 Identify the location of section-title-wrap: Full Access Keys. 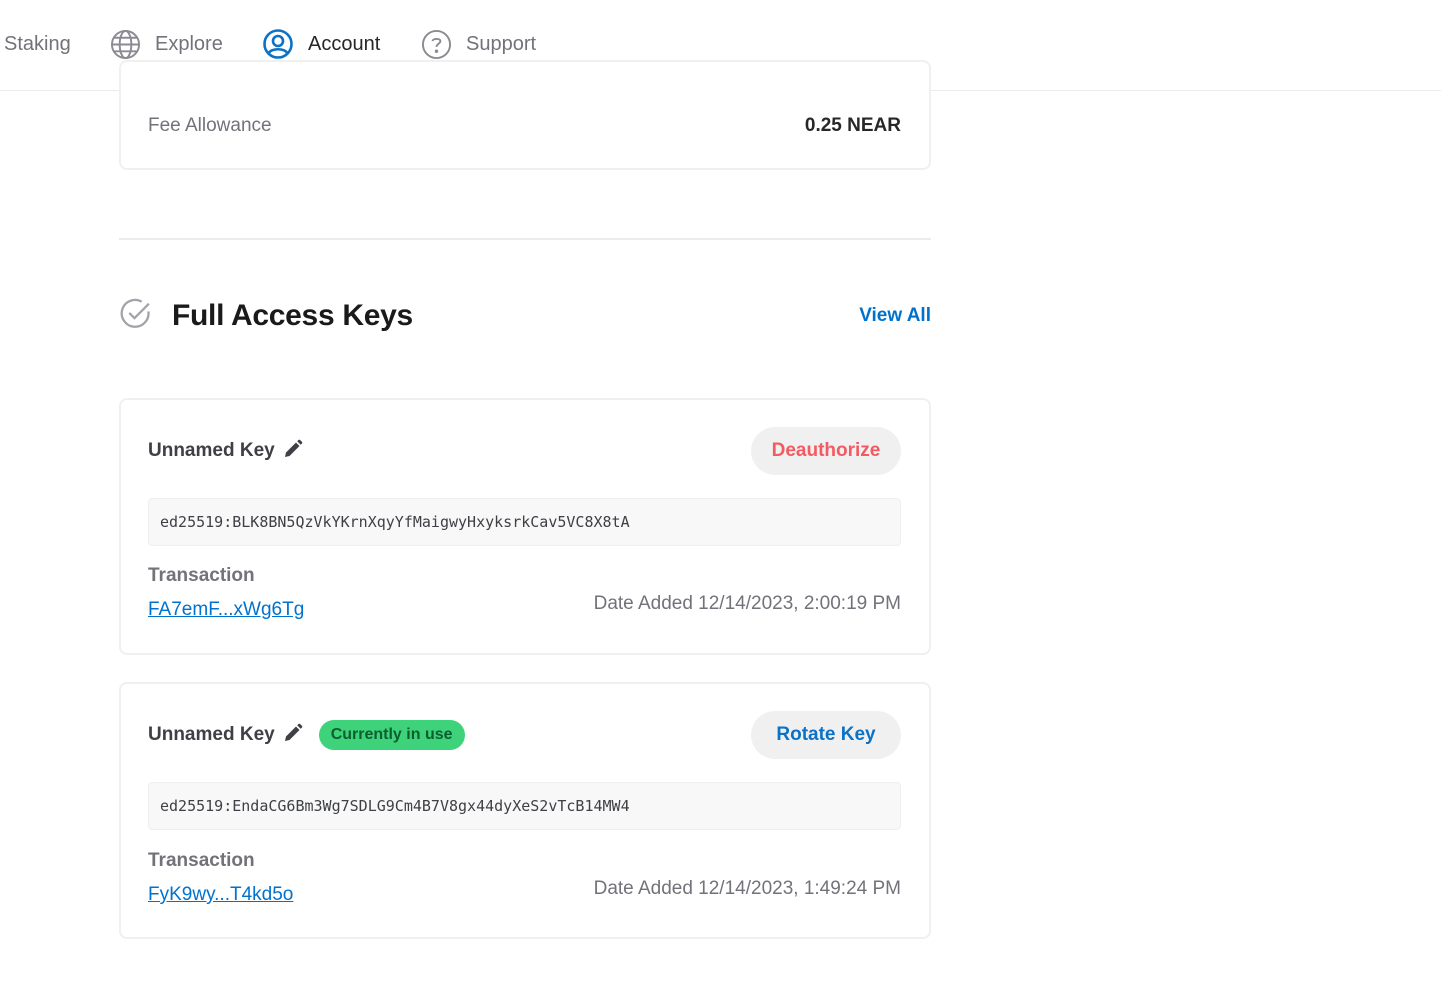
(266, 316).